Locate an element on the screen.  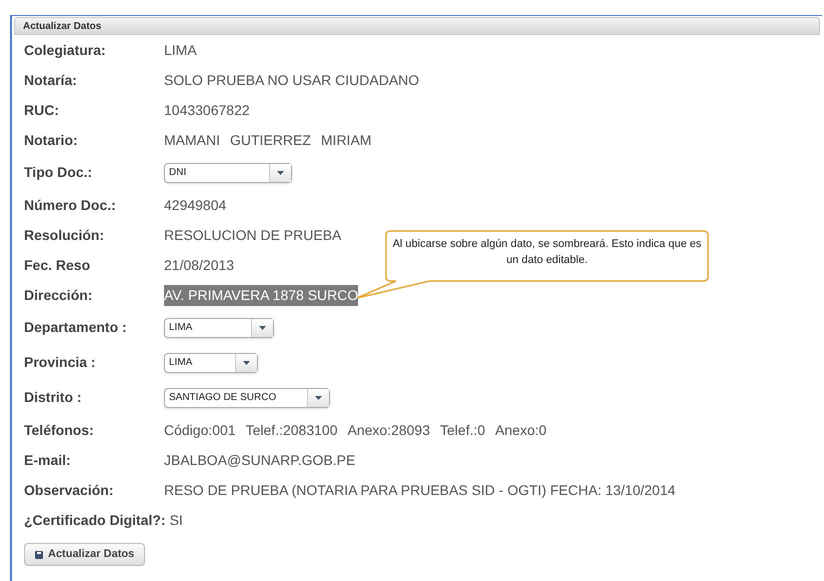
field-label: Distrito : is located at coordinates (53, 397).